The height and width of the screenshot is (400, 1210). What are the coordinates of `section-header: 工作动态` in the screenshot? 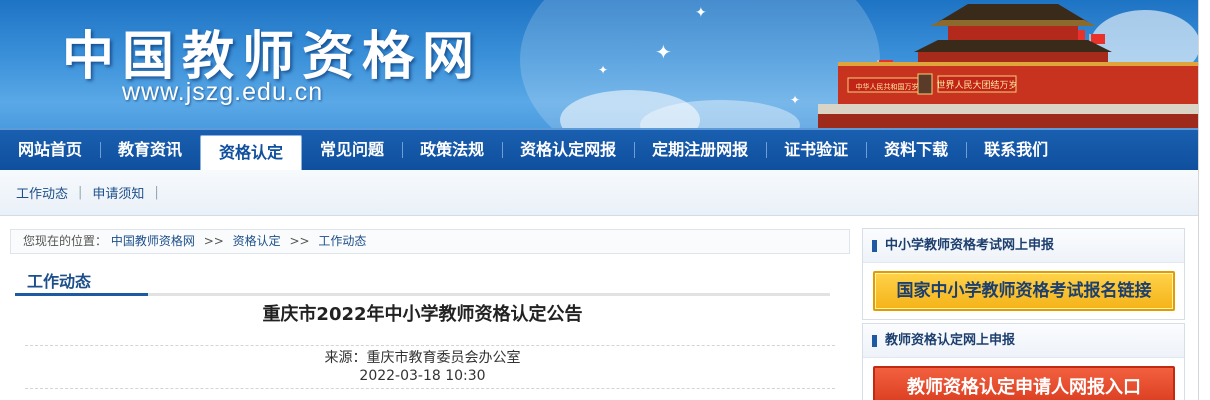 It's located at (422, 279).